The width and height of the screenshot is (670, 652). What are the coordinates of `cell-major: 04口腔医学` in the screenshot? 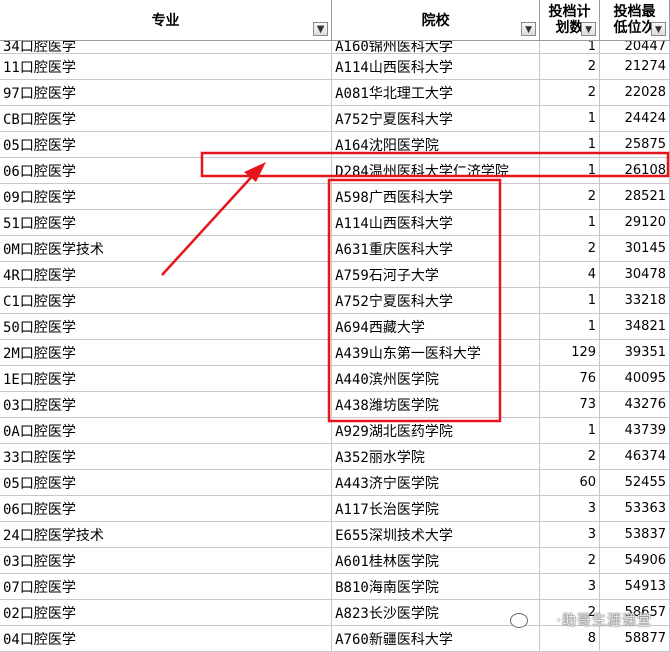 It's located at (166, 638).